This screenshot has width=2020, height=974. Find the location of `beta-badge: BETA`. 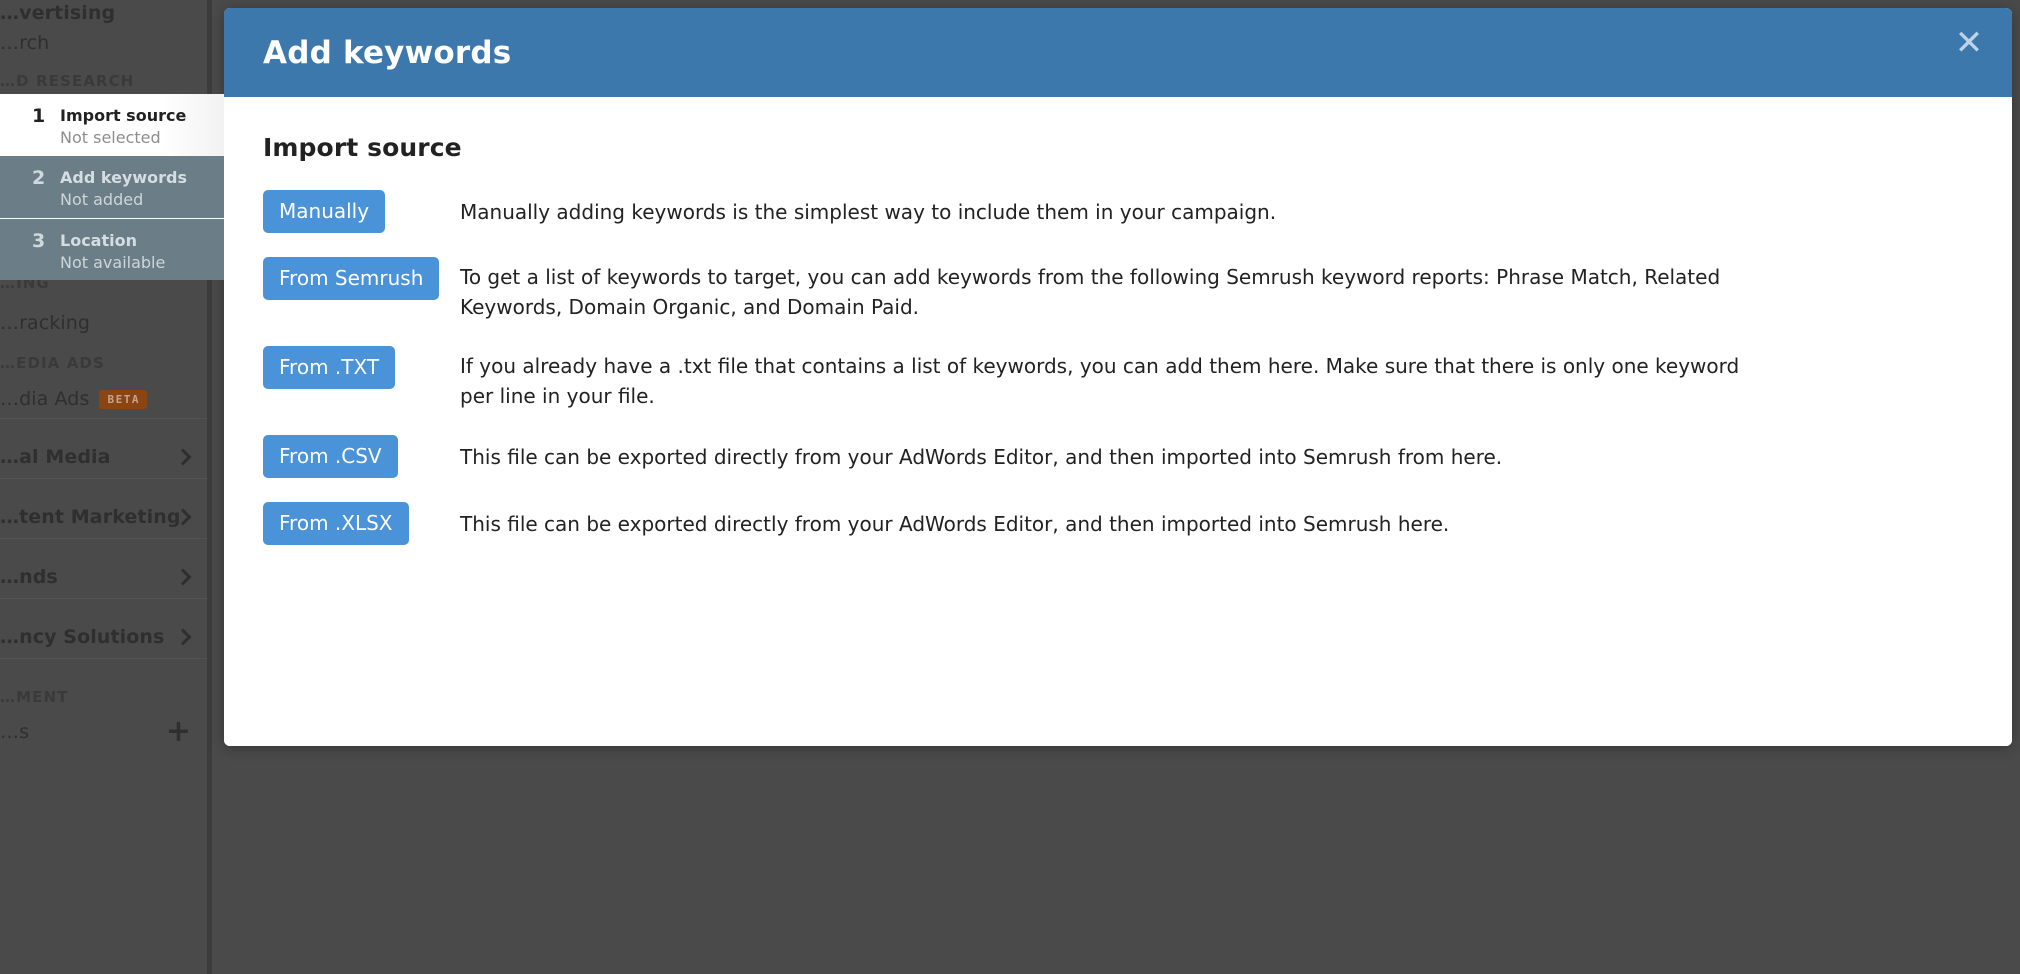

beta-badge: BETA is located at coordinates (123, 399).